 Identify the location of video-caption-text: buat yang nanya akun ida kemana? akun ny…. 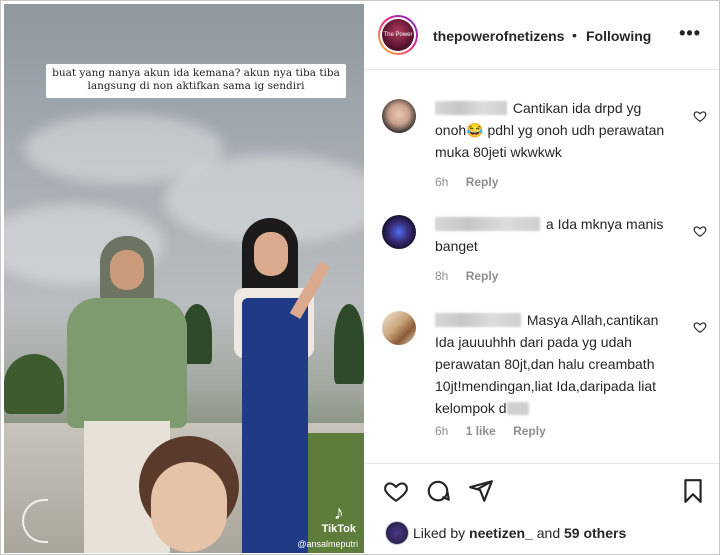
(196, 79).